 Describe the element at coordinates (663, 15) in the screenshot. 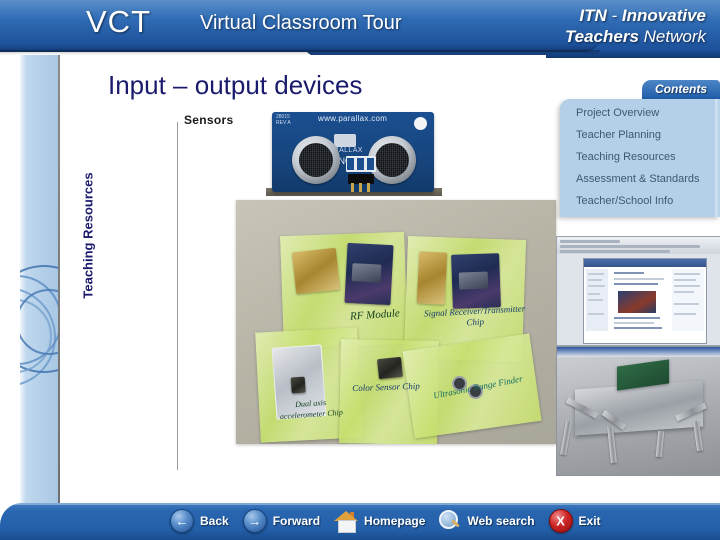

I see `itn-word-innovative: Innovative` at that location.